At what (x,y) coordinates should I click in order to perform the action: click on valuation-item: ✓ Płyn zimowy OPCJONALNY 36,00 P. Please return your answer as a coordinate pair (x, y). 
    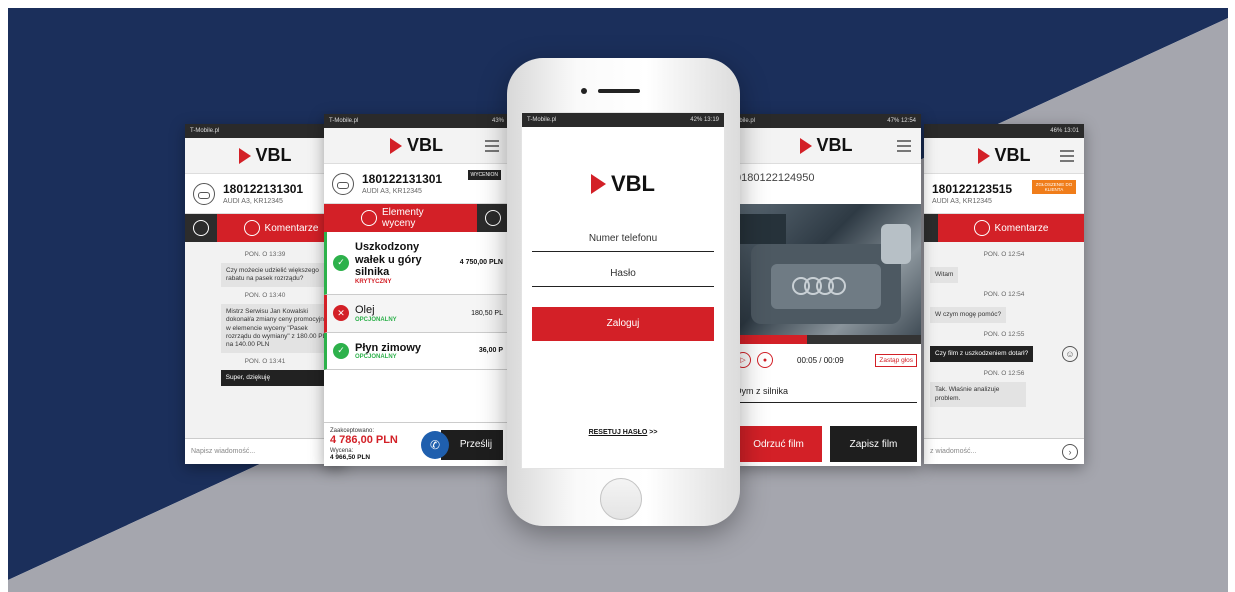
    Looking at the image, I should click on (416, 351).